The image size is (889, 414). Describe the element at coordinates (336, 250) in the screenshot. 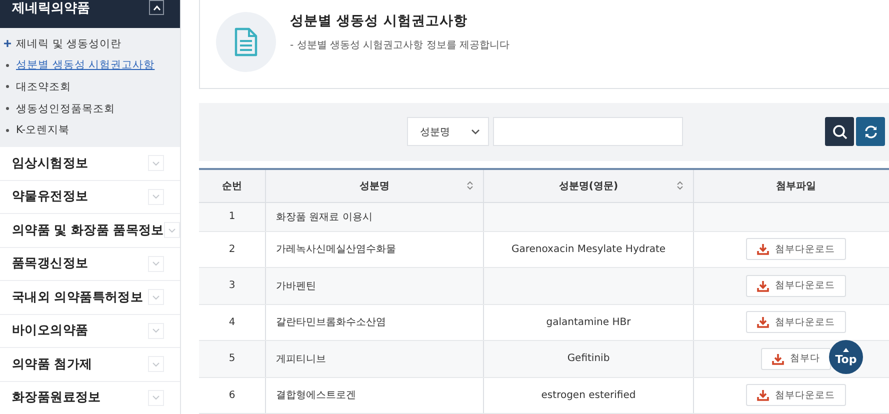

I see `table-cell: 가레녹사신메실산염수화물` at that location.